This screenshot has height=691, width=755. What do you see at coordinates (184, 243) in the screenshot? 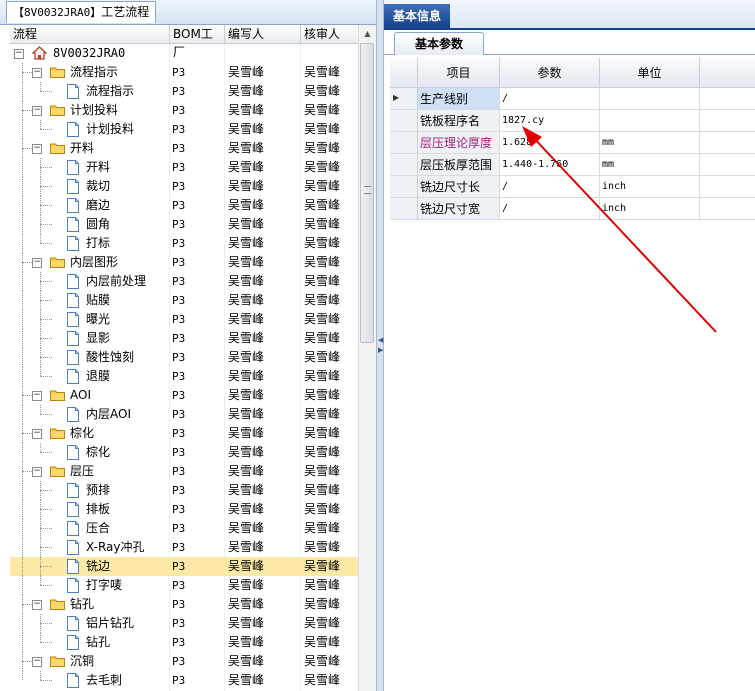
I see `tree-row: 打标 P3 吴雪峰 吴雪峰` at bounding box center [184, 243].